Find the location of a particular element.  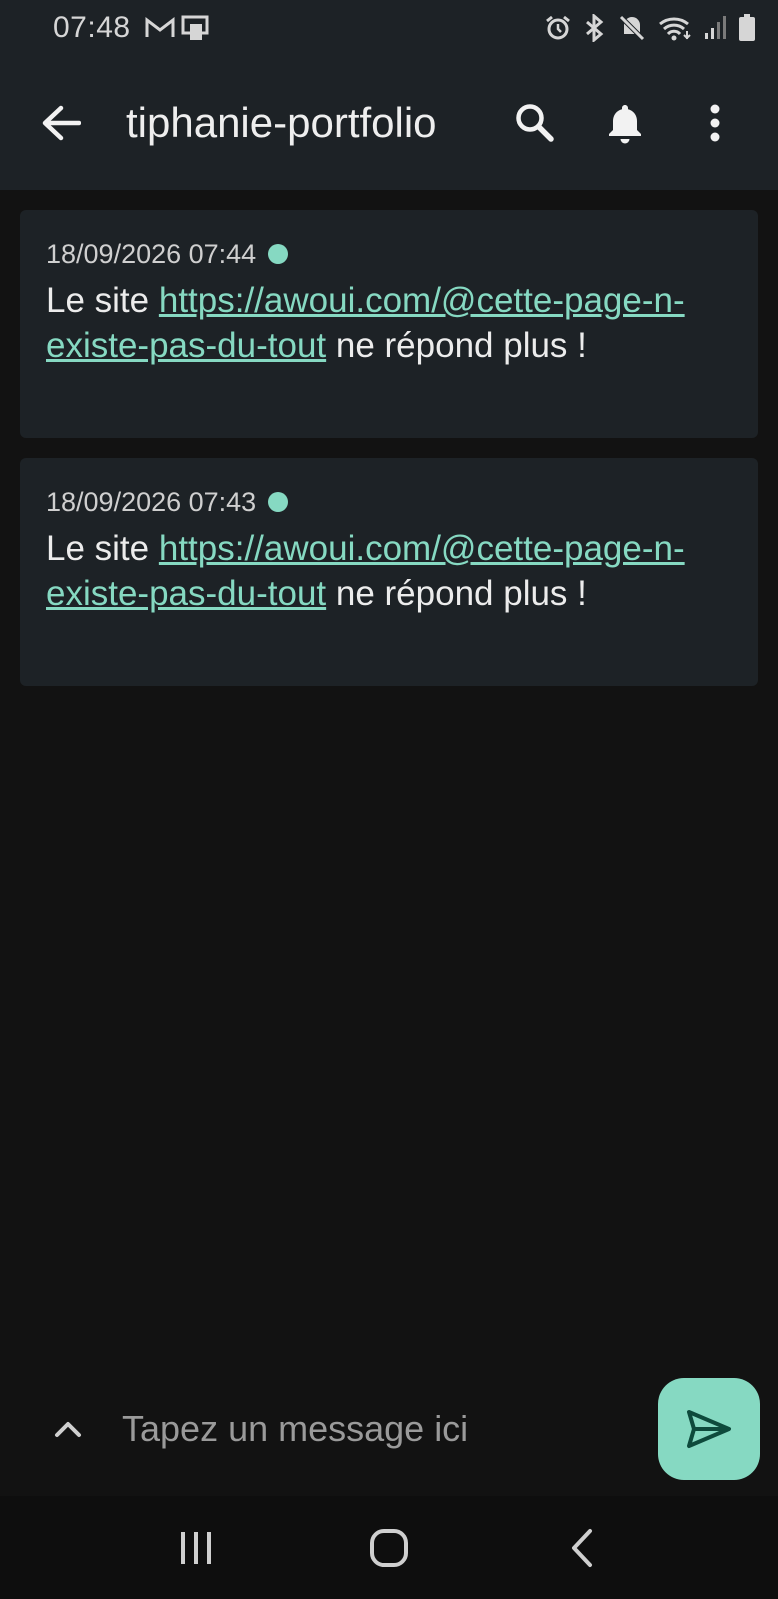

back-icon is located at coordinates (581, 1547).